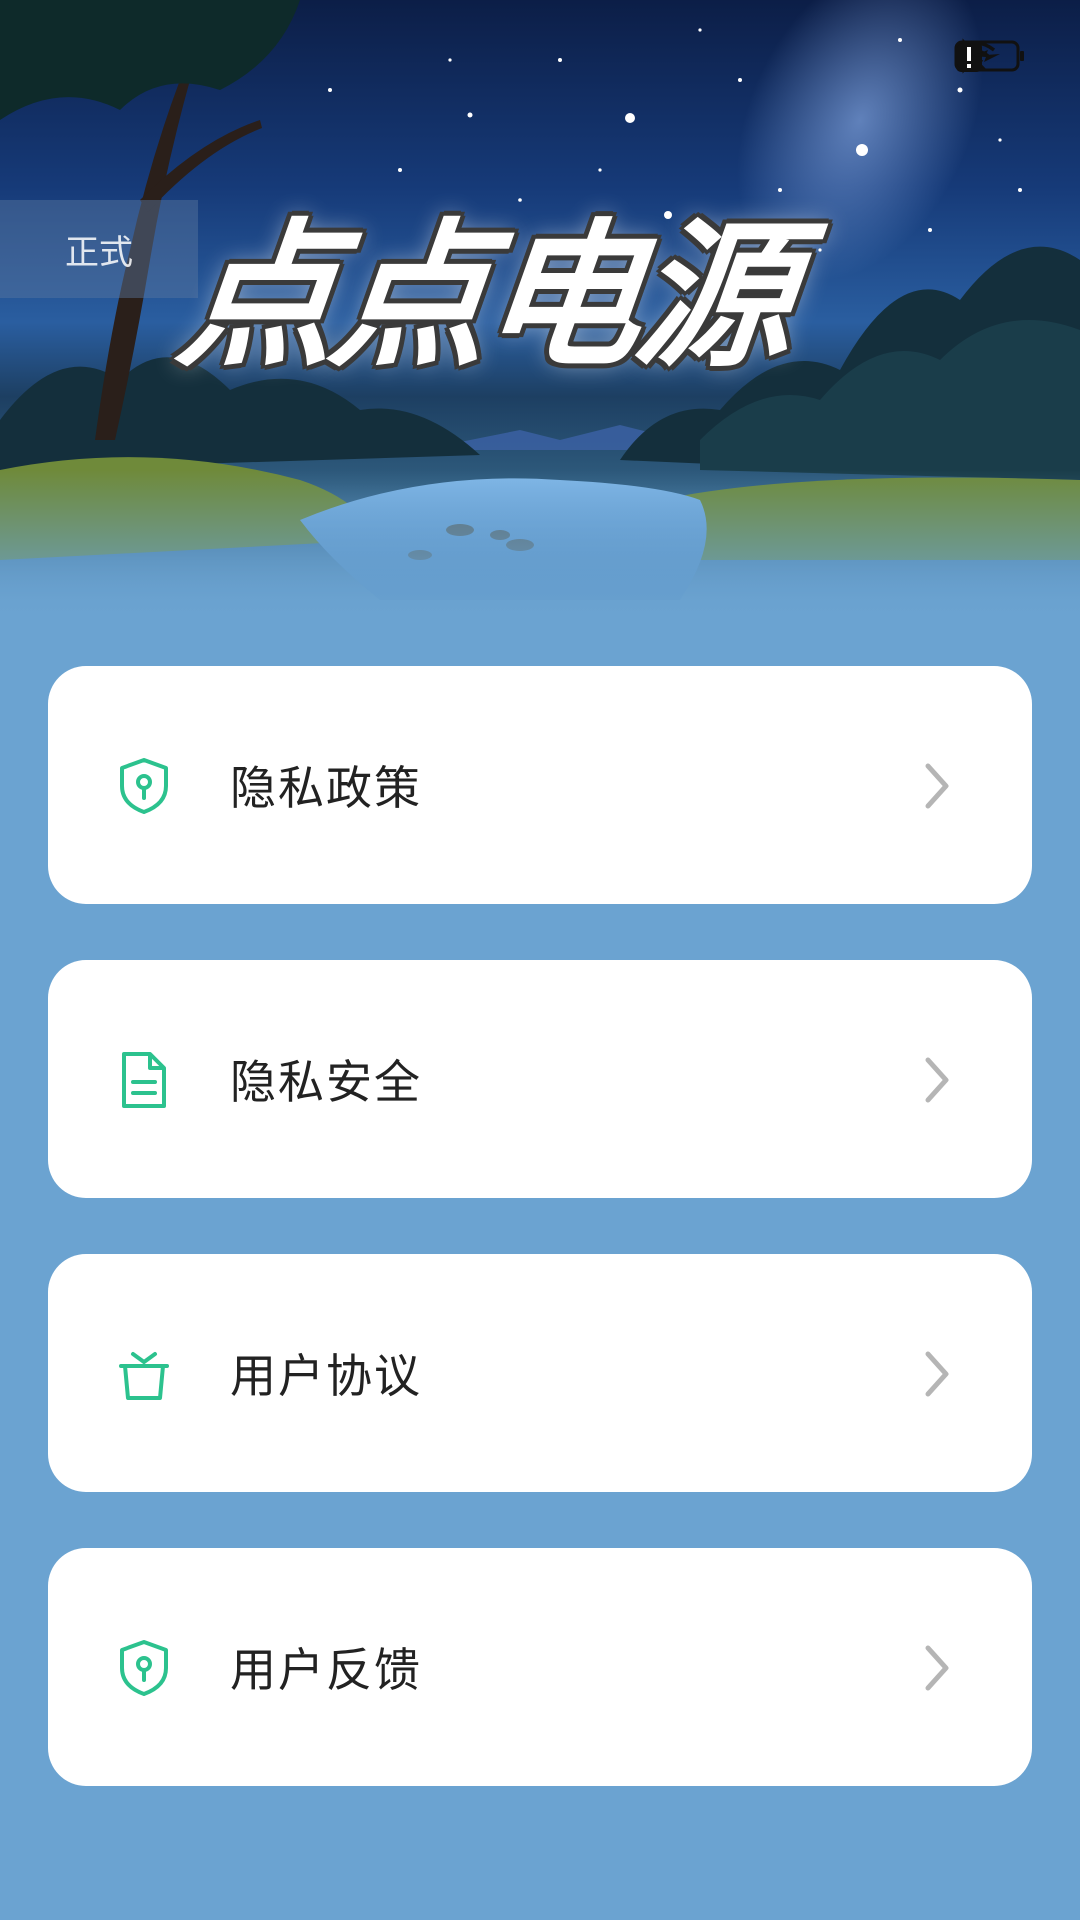 The width and height of the screenshot is (1080, 1920). Describe the element at coordinates (326, 1376) in the screenshot. I see `menu-item-label: 用户协议` at that location.